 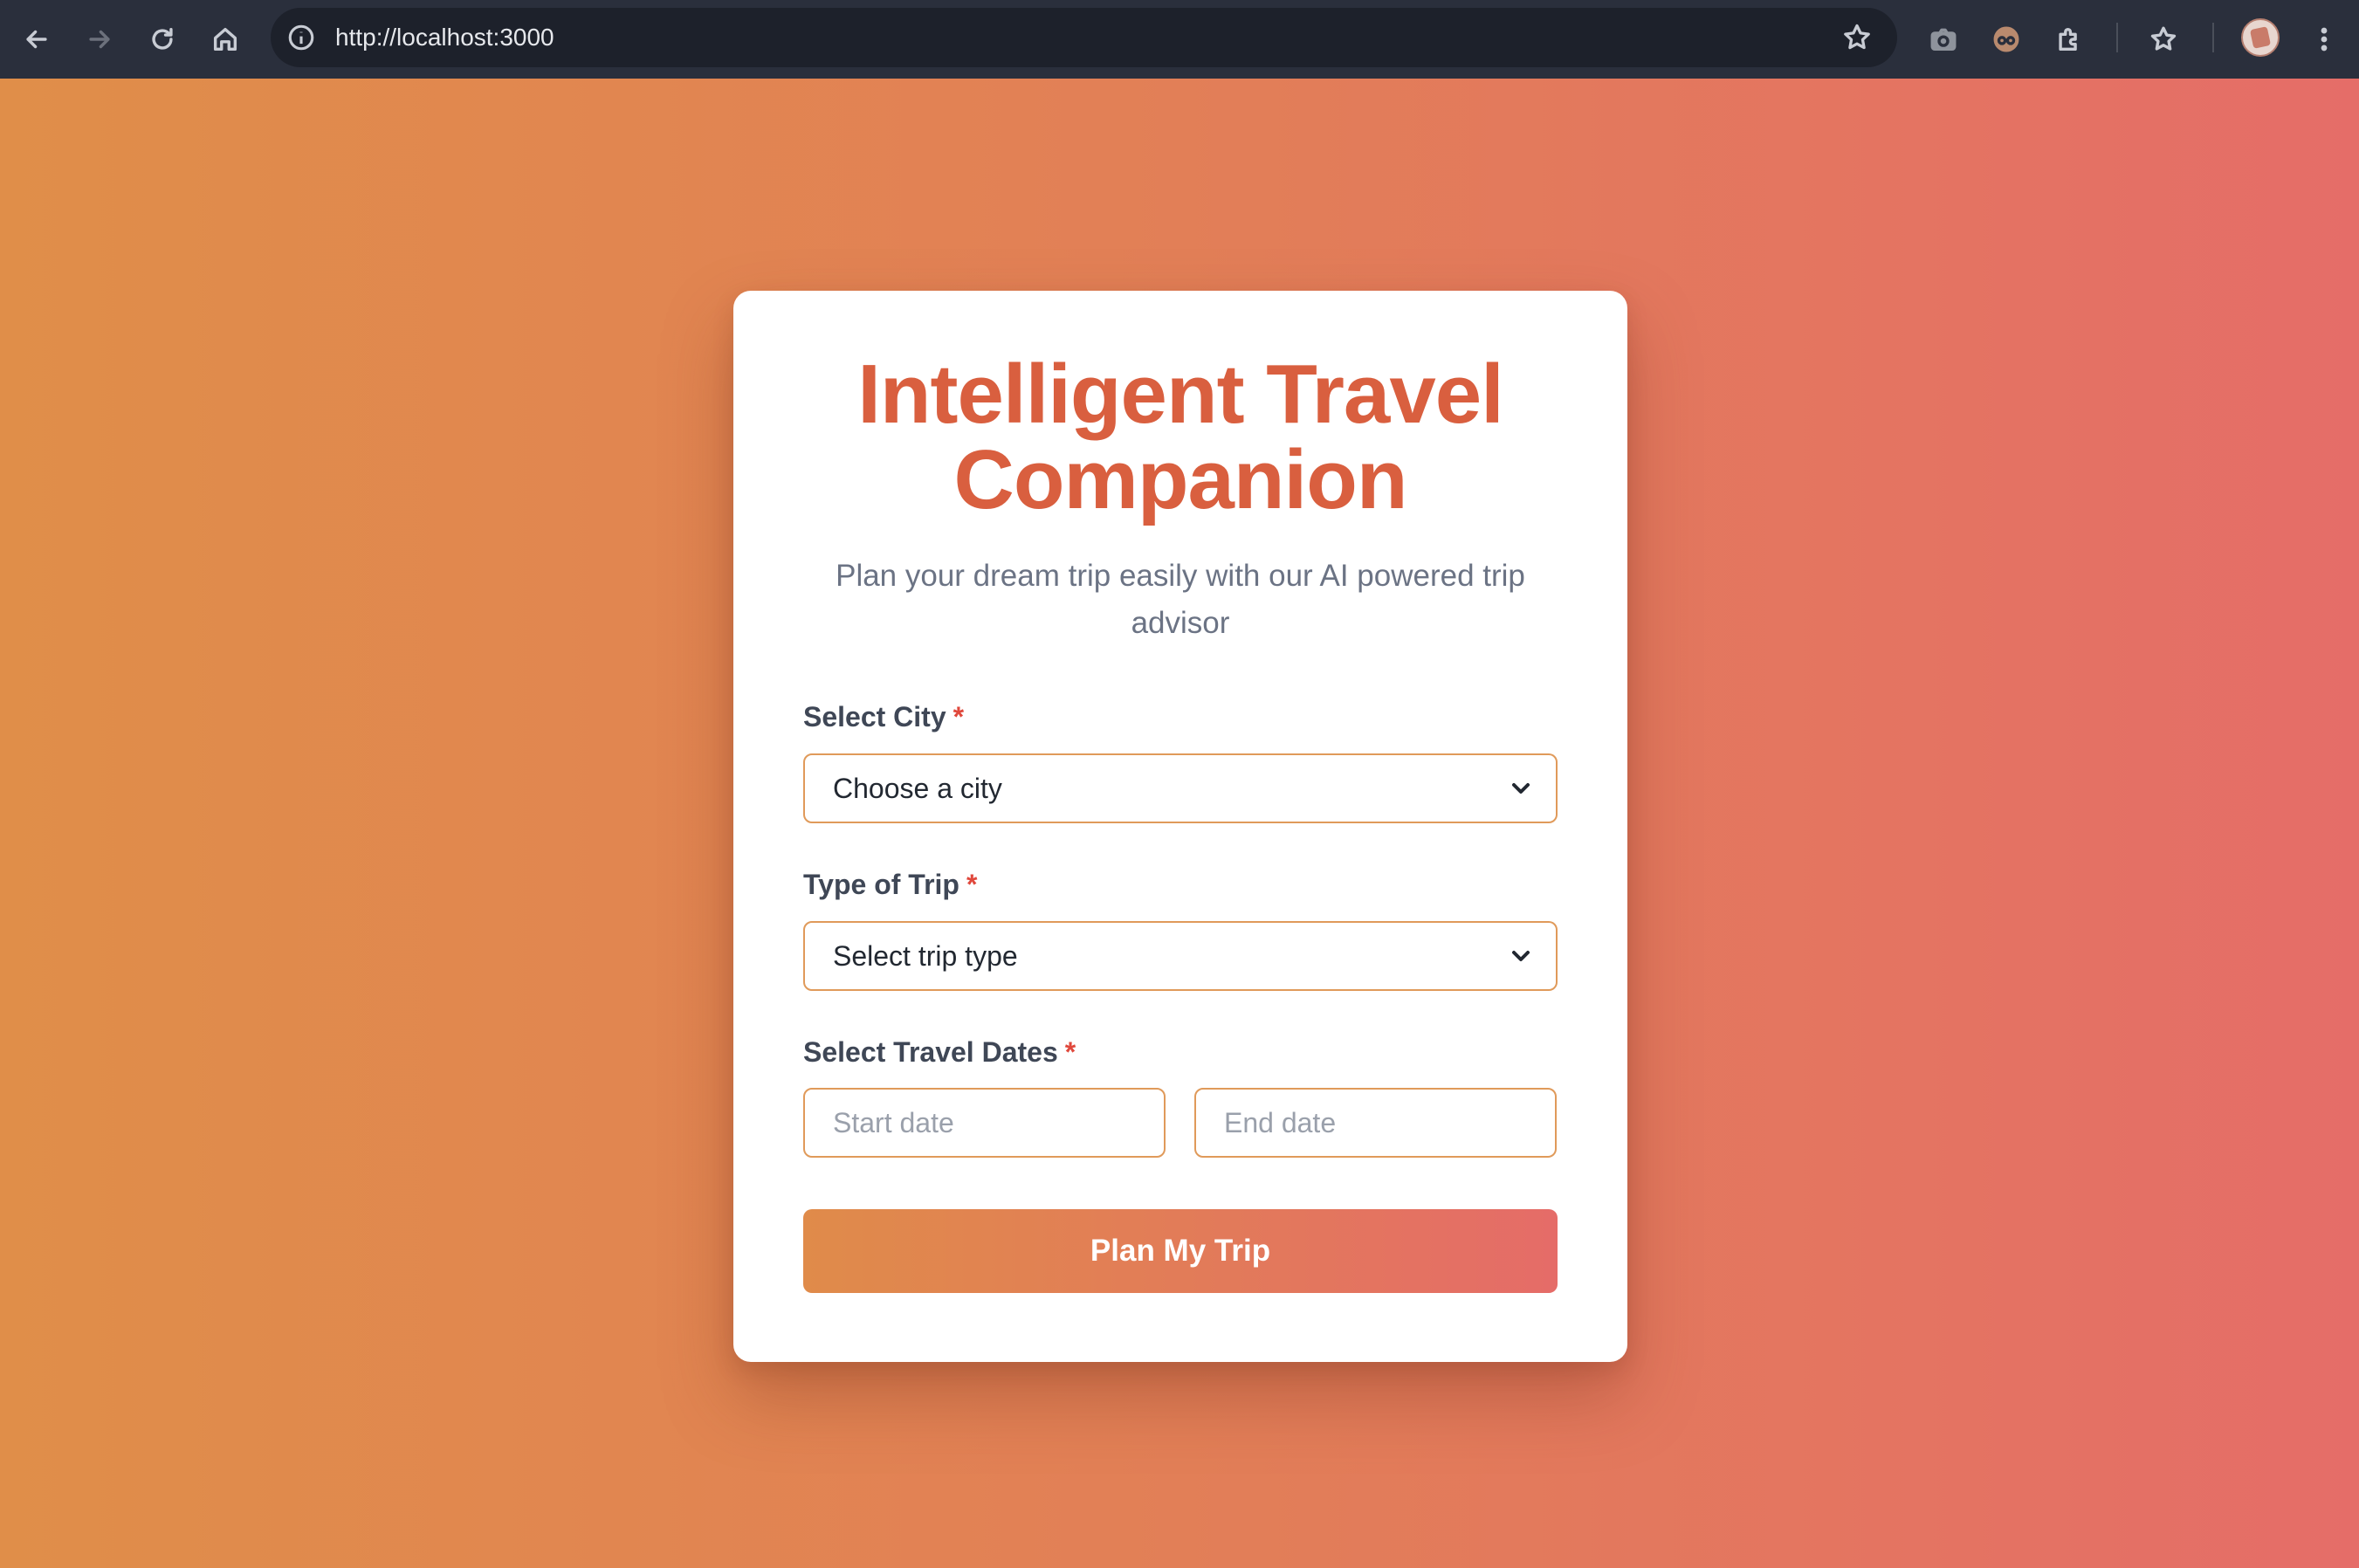 I want to click on trip-type-label: Type of Trip *, so click(x=890, y=885).